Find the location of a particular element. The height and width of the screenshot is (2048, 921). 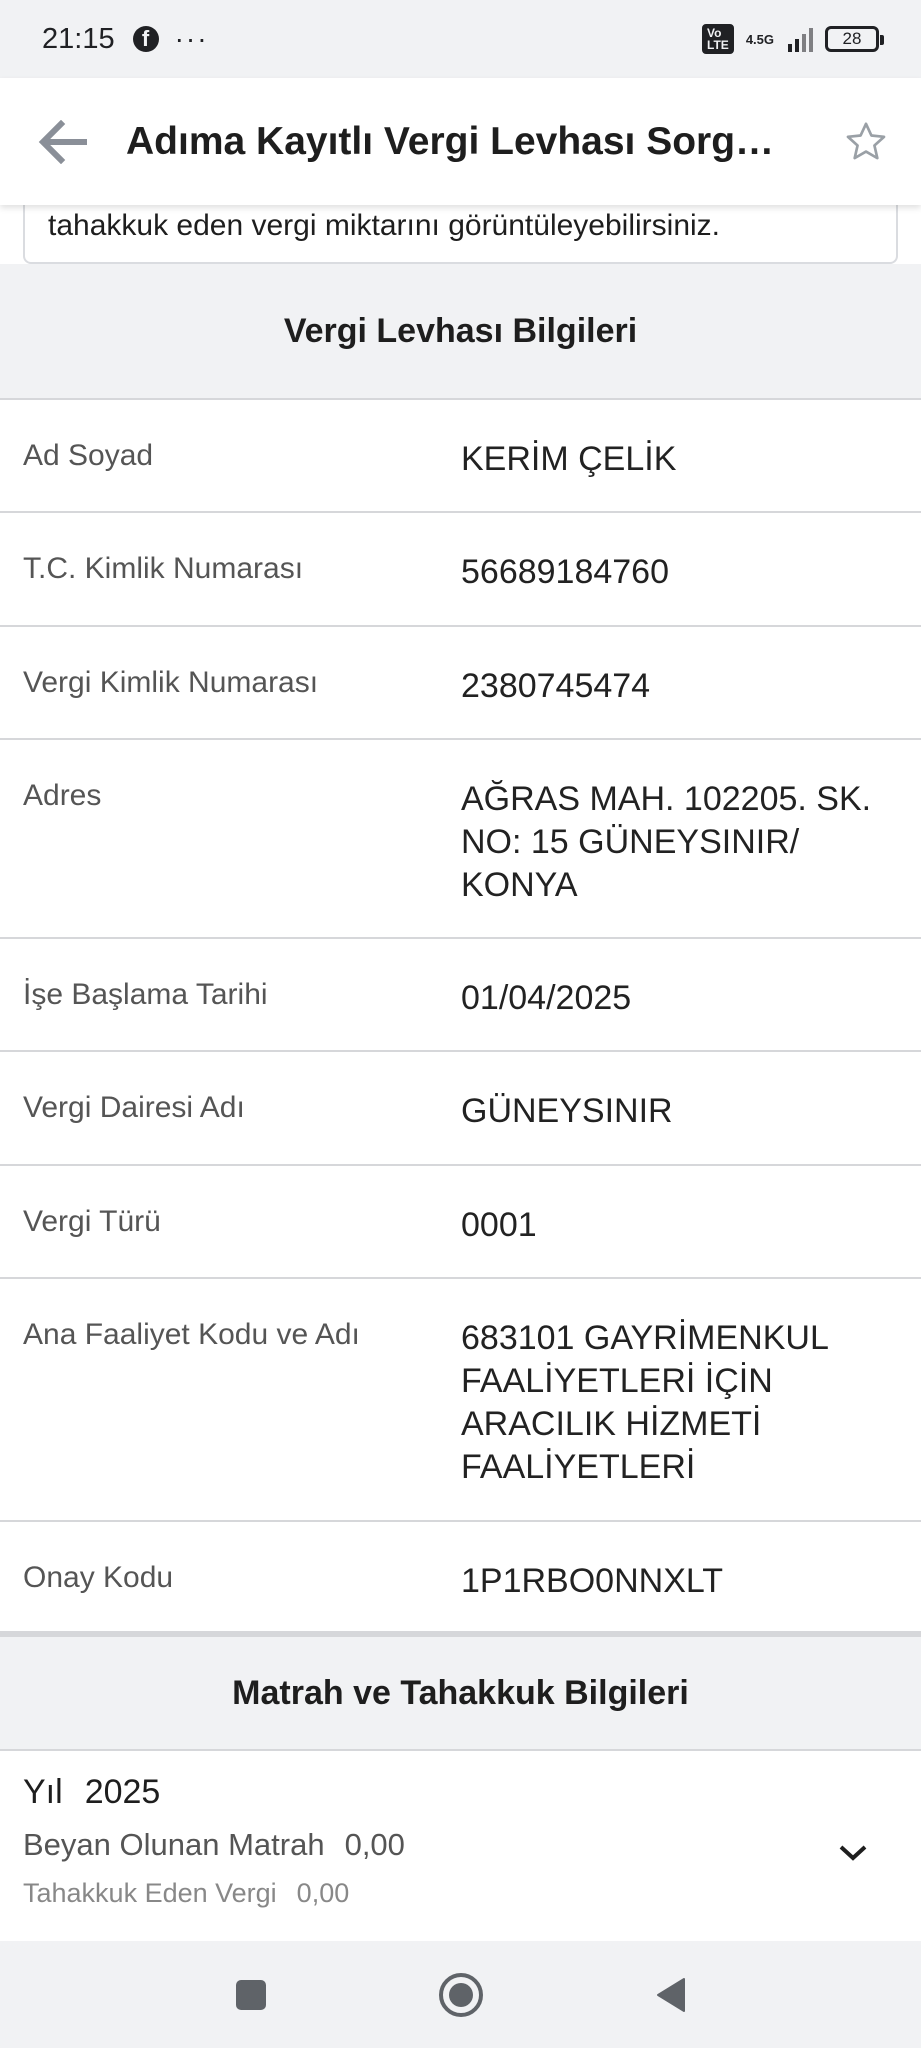

battery-level: 28 is located at coordinates (852, 38).